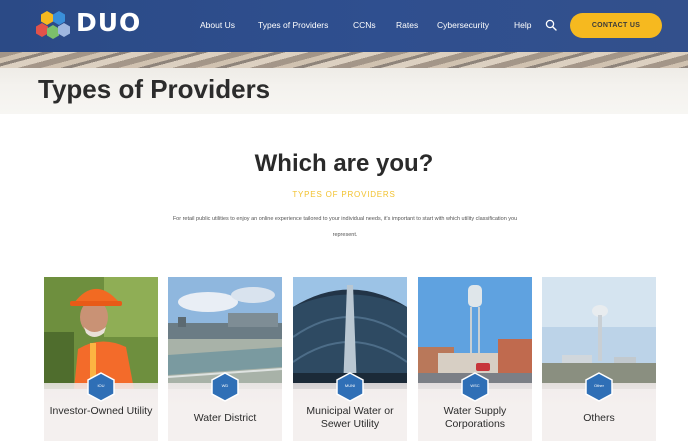 This screenshot has height=444, width=688. Describe the element at coordinates (522, 25) in the screenshot. I see `nav-link-help: Help` at that location.